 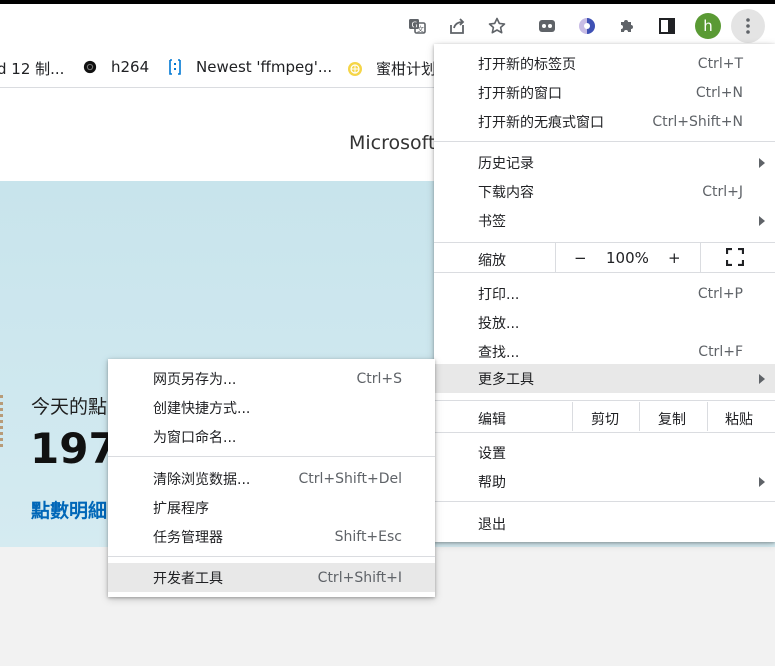 I want to click on edit-label: 编辑, so click(x=492, y=420).